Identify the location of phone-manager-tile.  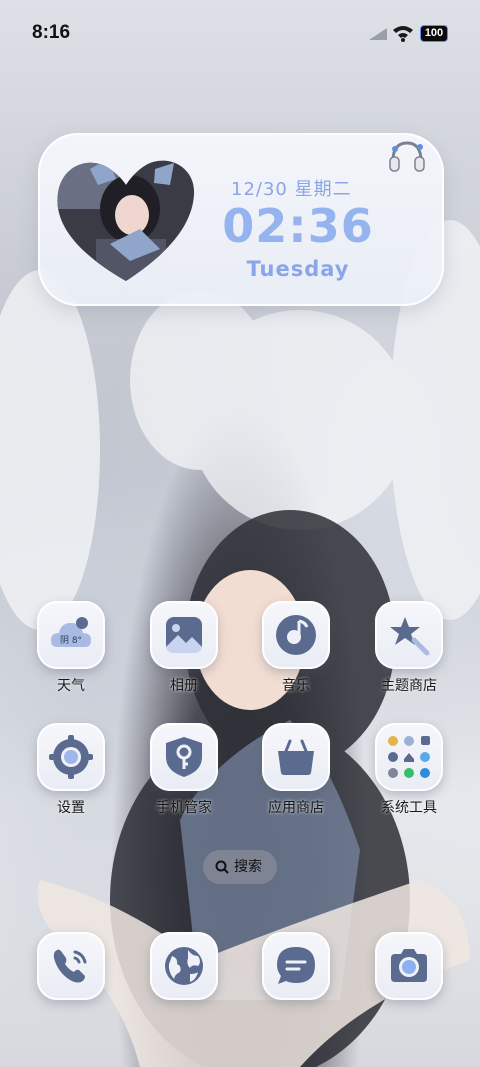
(184, 757).